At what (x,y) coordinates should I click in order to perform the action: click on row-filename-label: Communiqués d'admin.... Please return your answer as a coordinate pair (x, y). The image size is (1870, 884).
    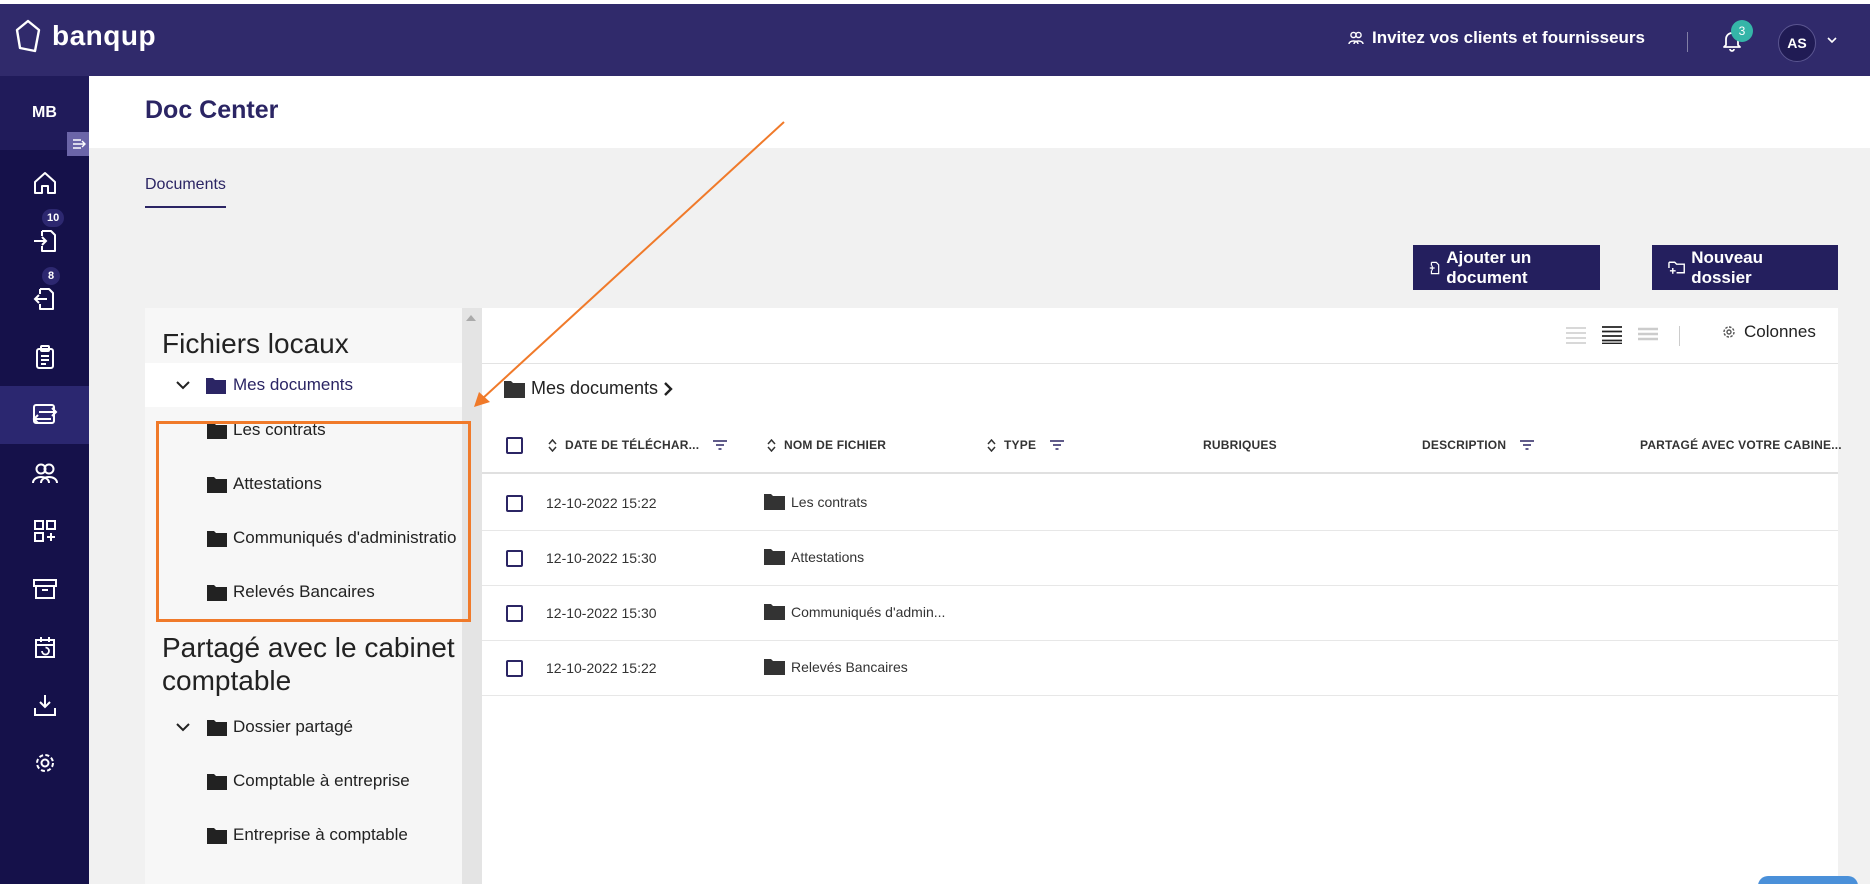
    Looking at the image, I should click on (868, 611).